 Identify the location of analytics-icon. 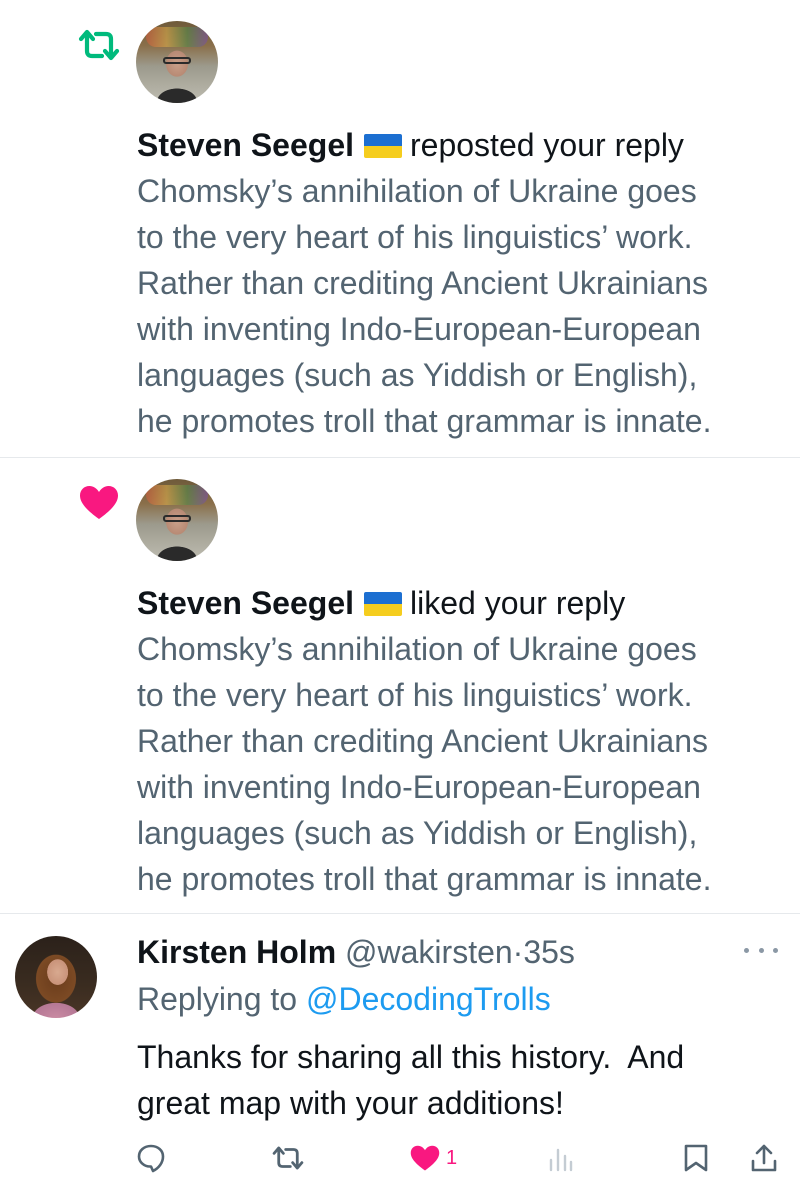
(561, 1158).